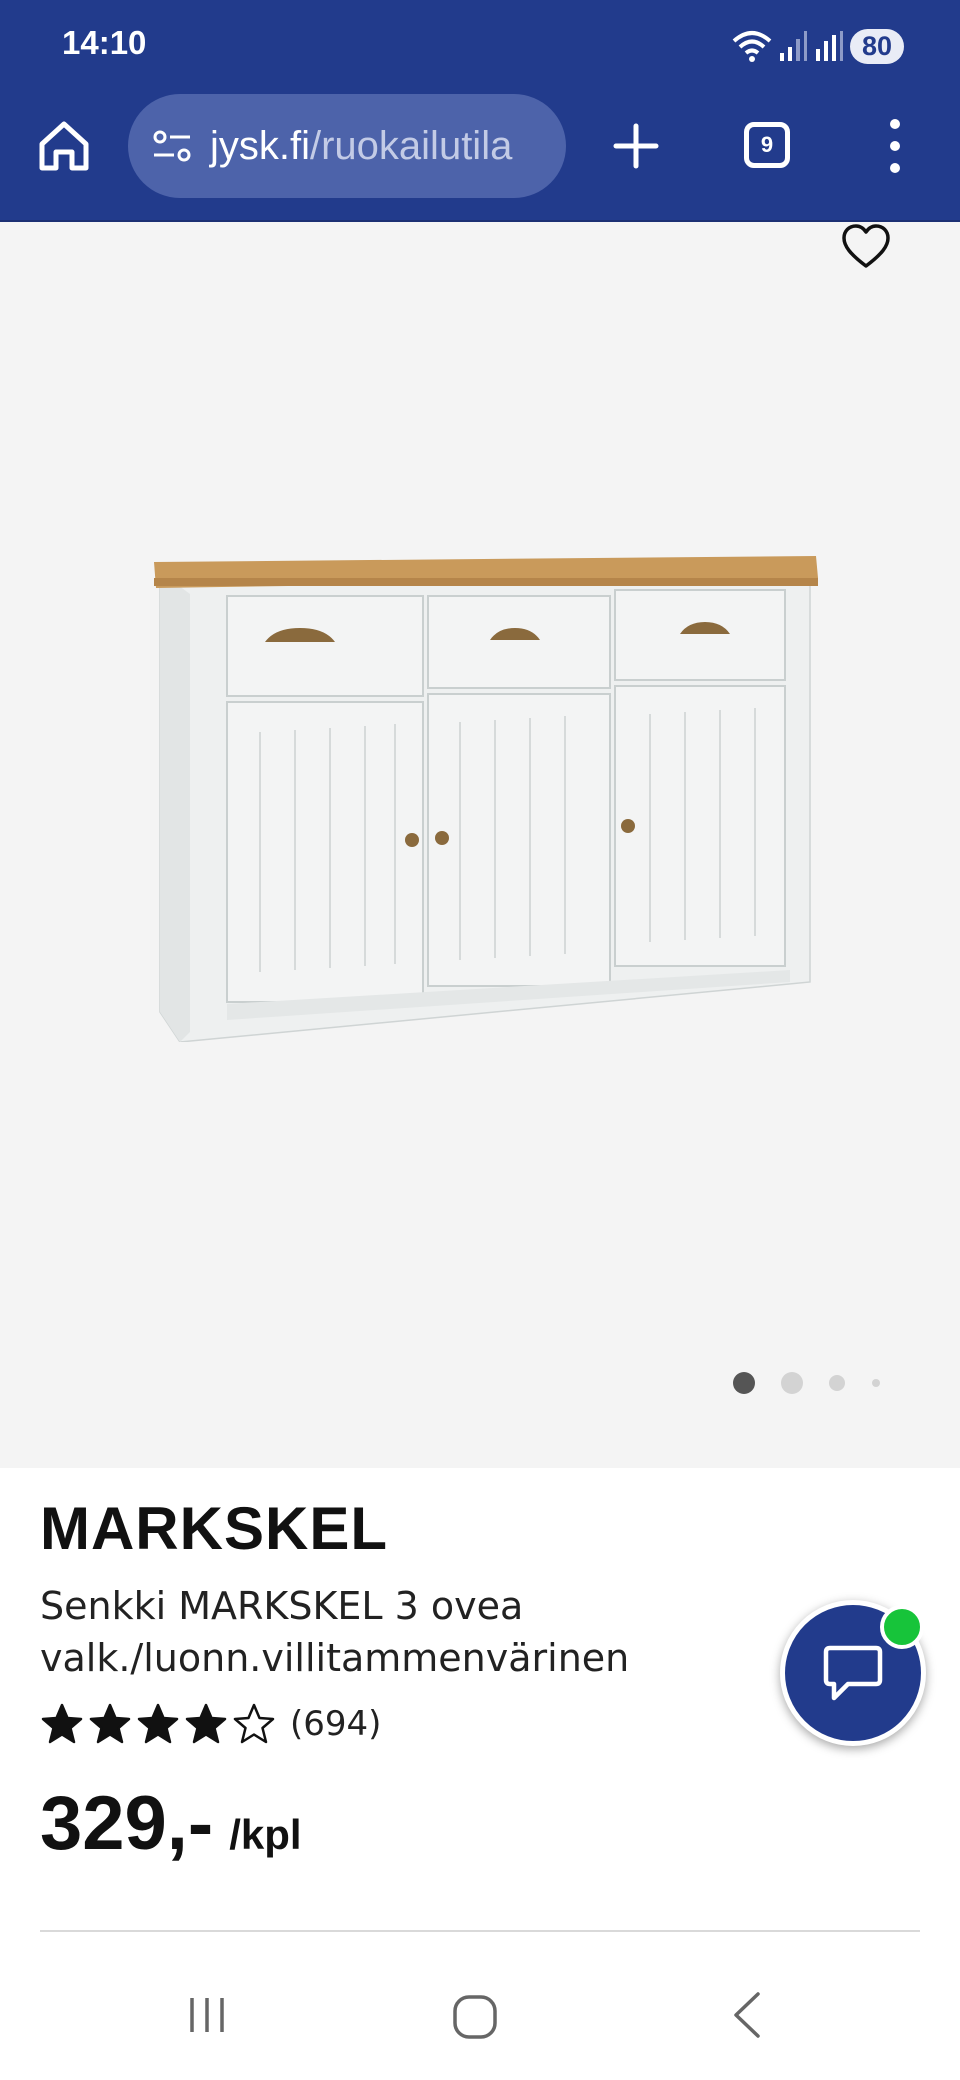 The width and height of the screenshot is (960, 2080). What do you see at coordinates (265, 1834) in the screenshot?
I see `price-unit: /kpl` at bounding box center [265, 1834].